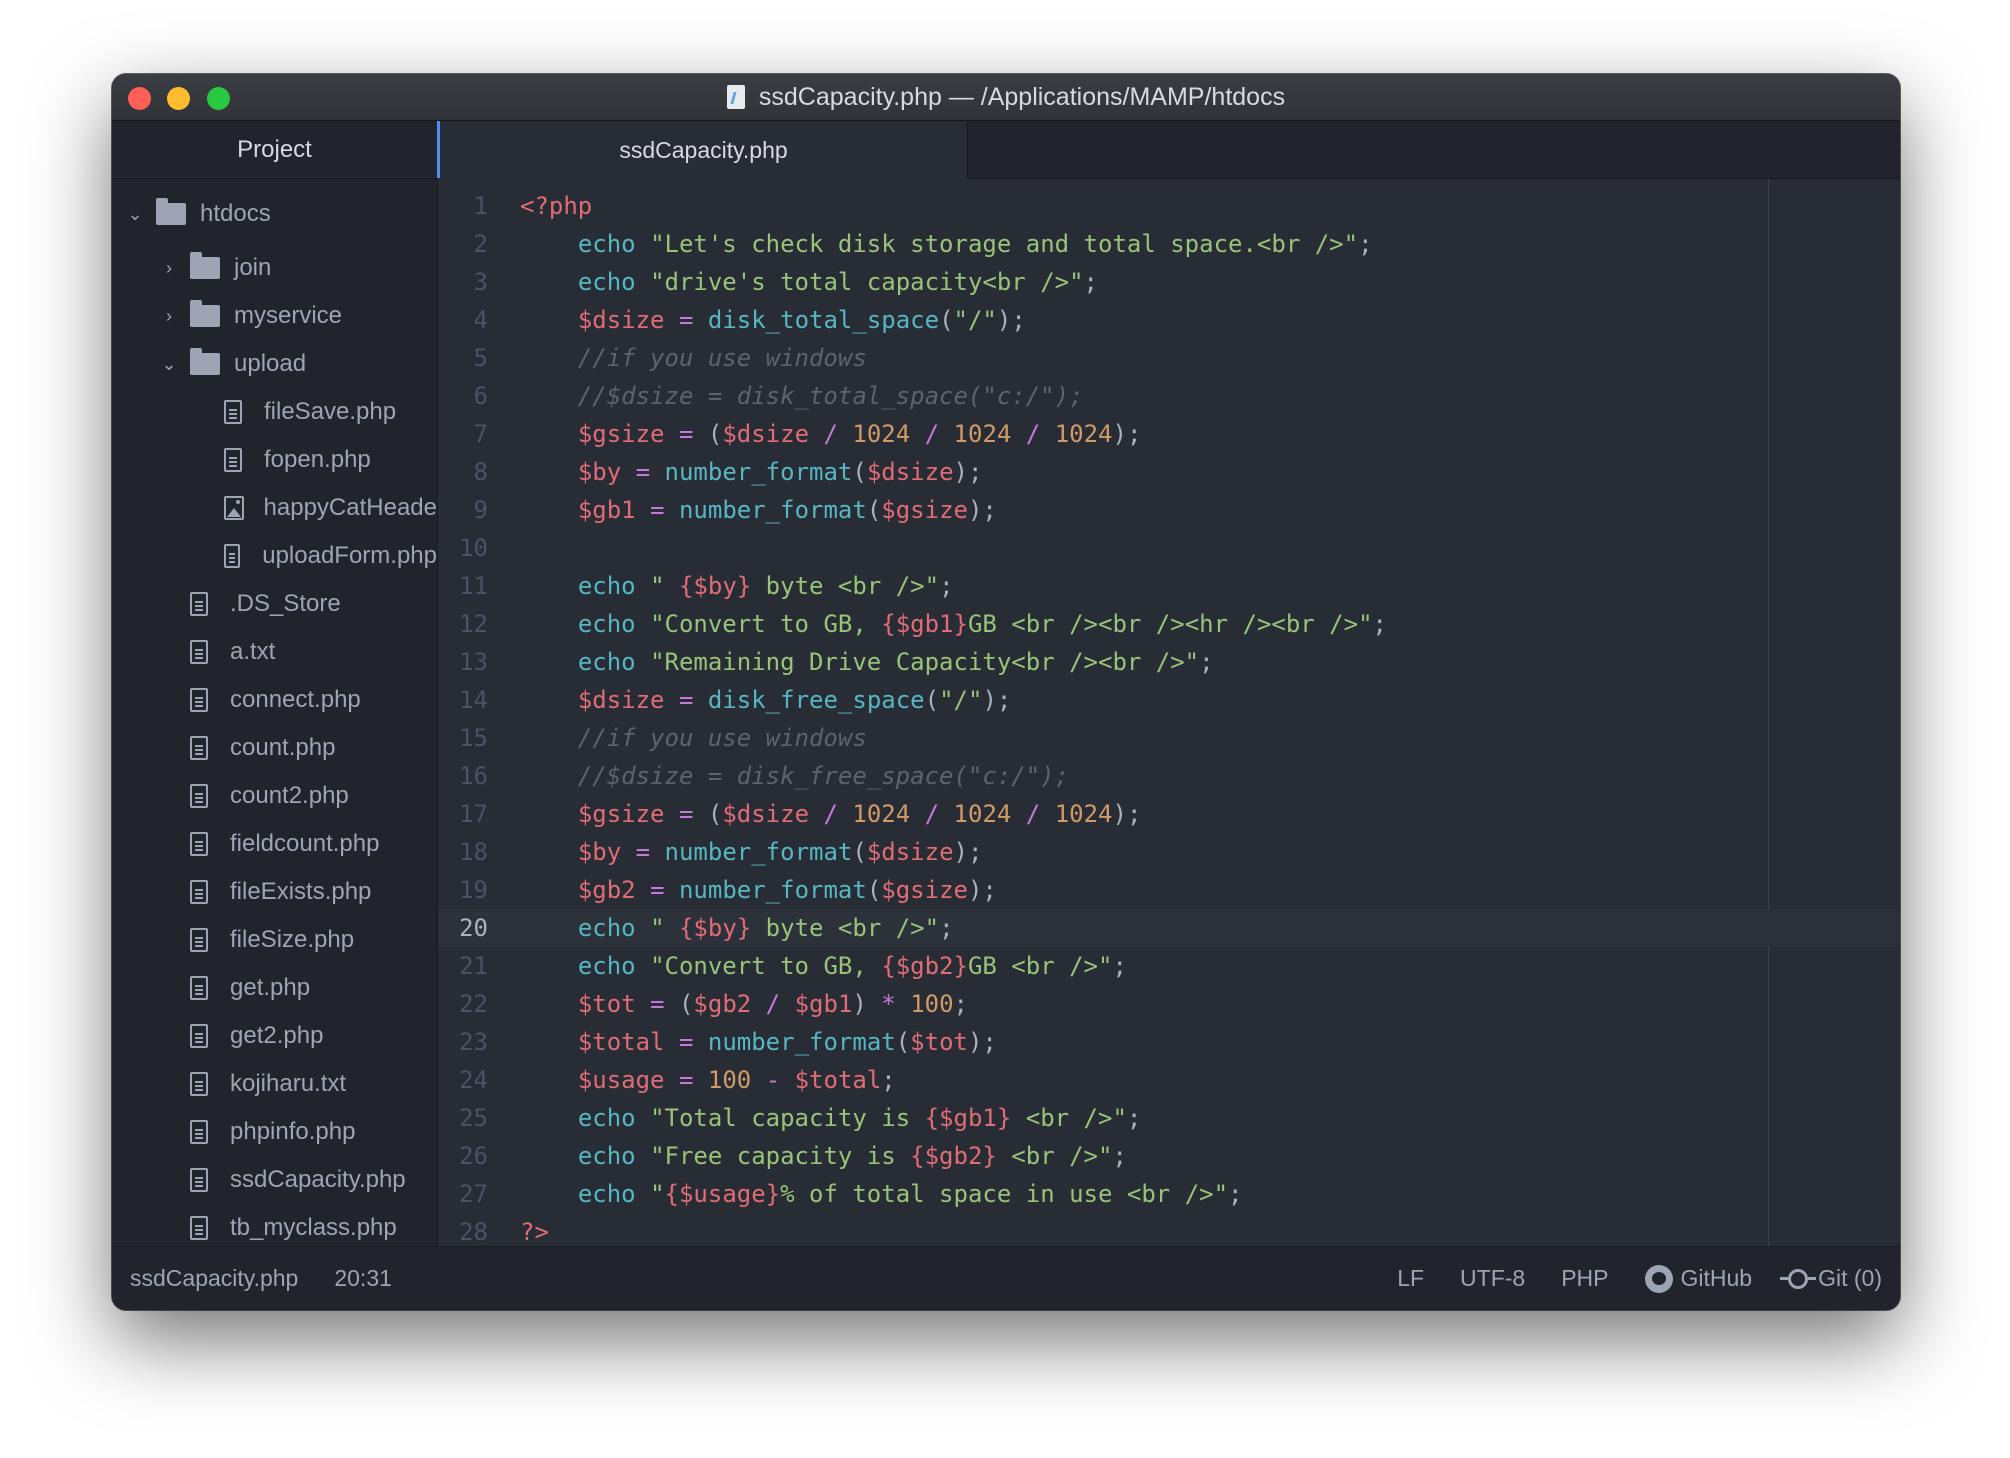  I want to click on tree-file: uploadForm.php, so click(274, 556).